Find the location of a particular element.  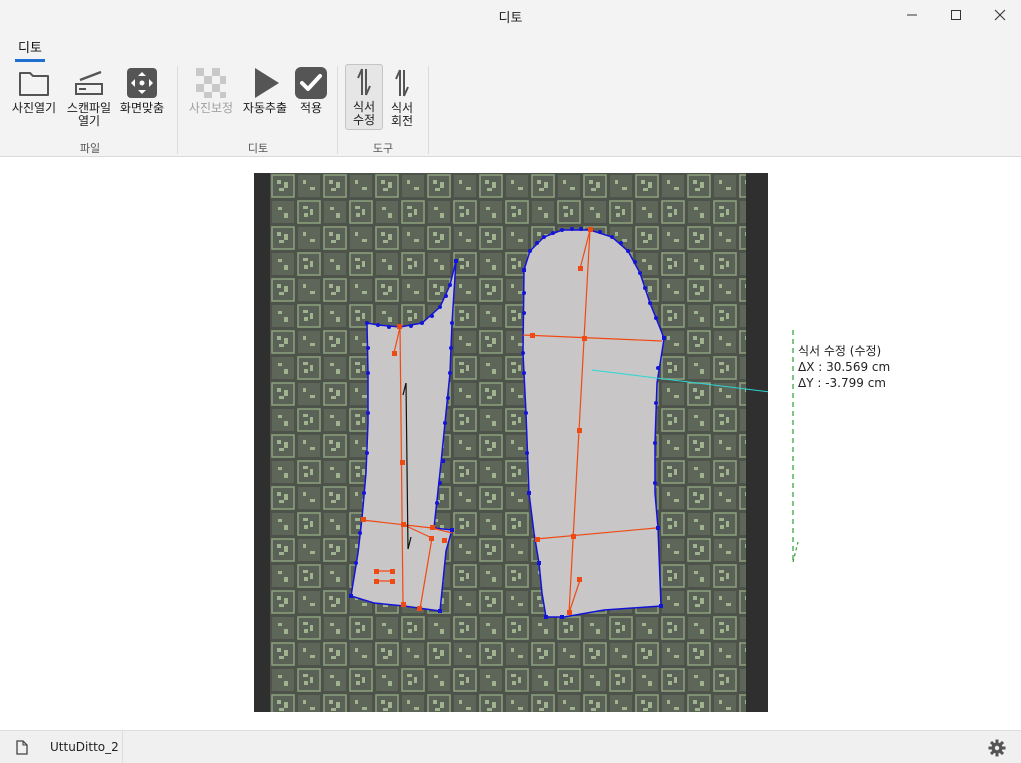

tab-ditto: 디토 is located at coordinates (30, 49).